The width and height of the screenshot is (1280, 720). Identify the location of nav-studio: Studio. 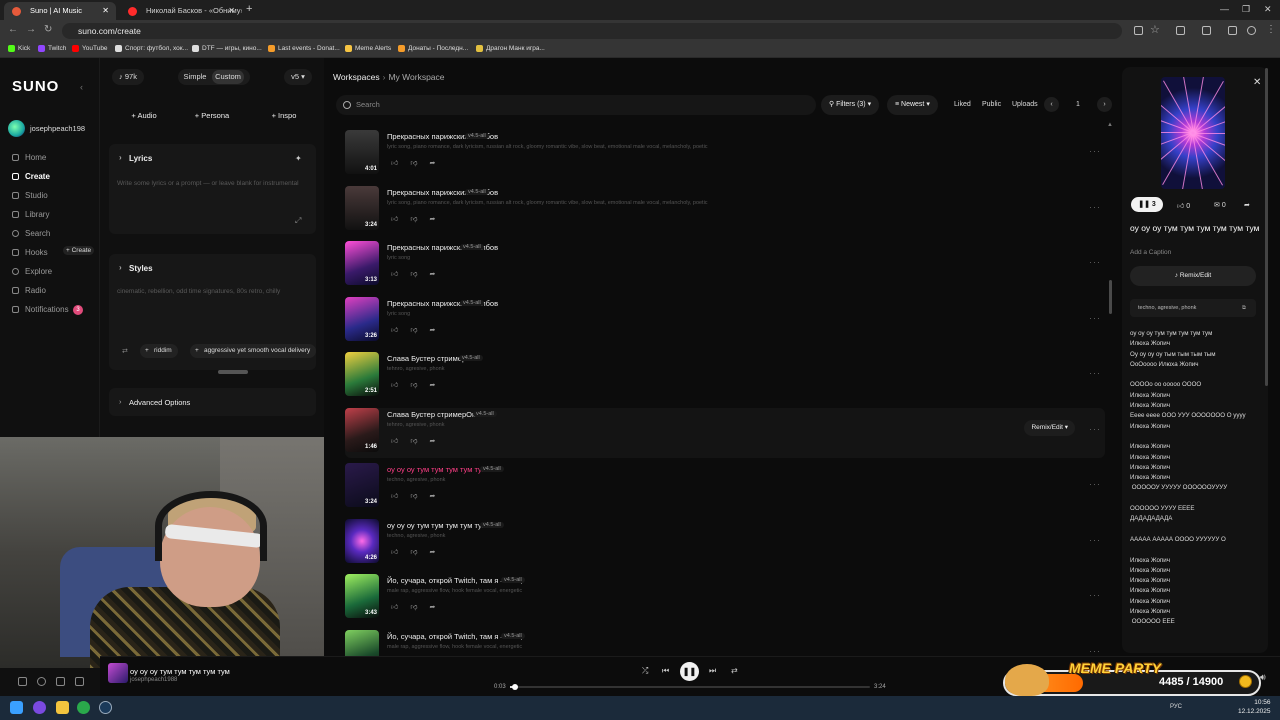
(30, 195).